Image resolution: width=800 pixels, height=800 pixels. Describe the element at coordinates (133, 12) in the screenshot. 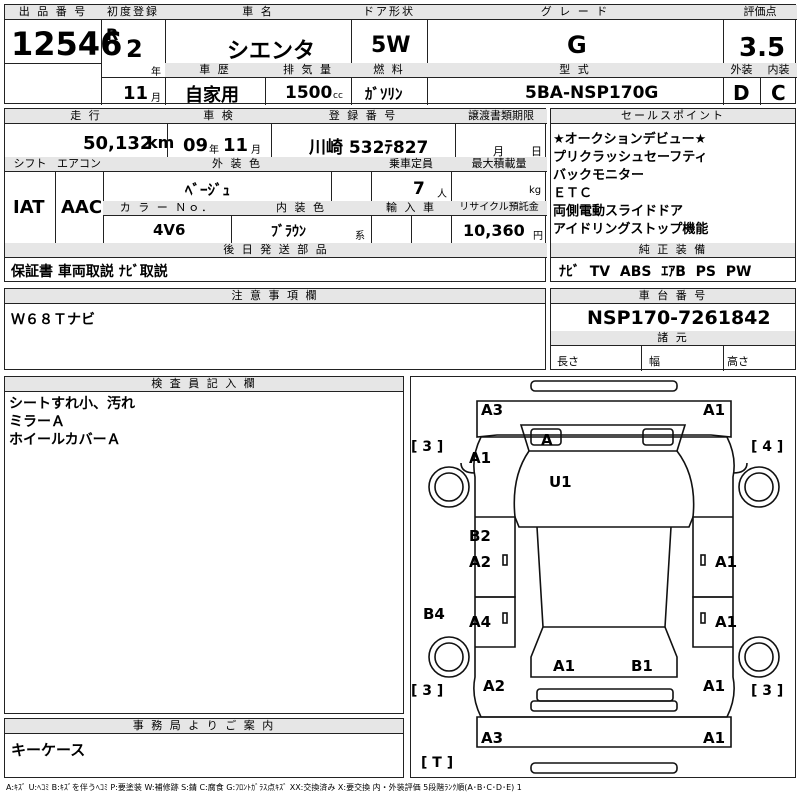

I see `first-reg-label: 初度登録` at that location.